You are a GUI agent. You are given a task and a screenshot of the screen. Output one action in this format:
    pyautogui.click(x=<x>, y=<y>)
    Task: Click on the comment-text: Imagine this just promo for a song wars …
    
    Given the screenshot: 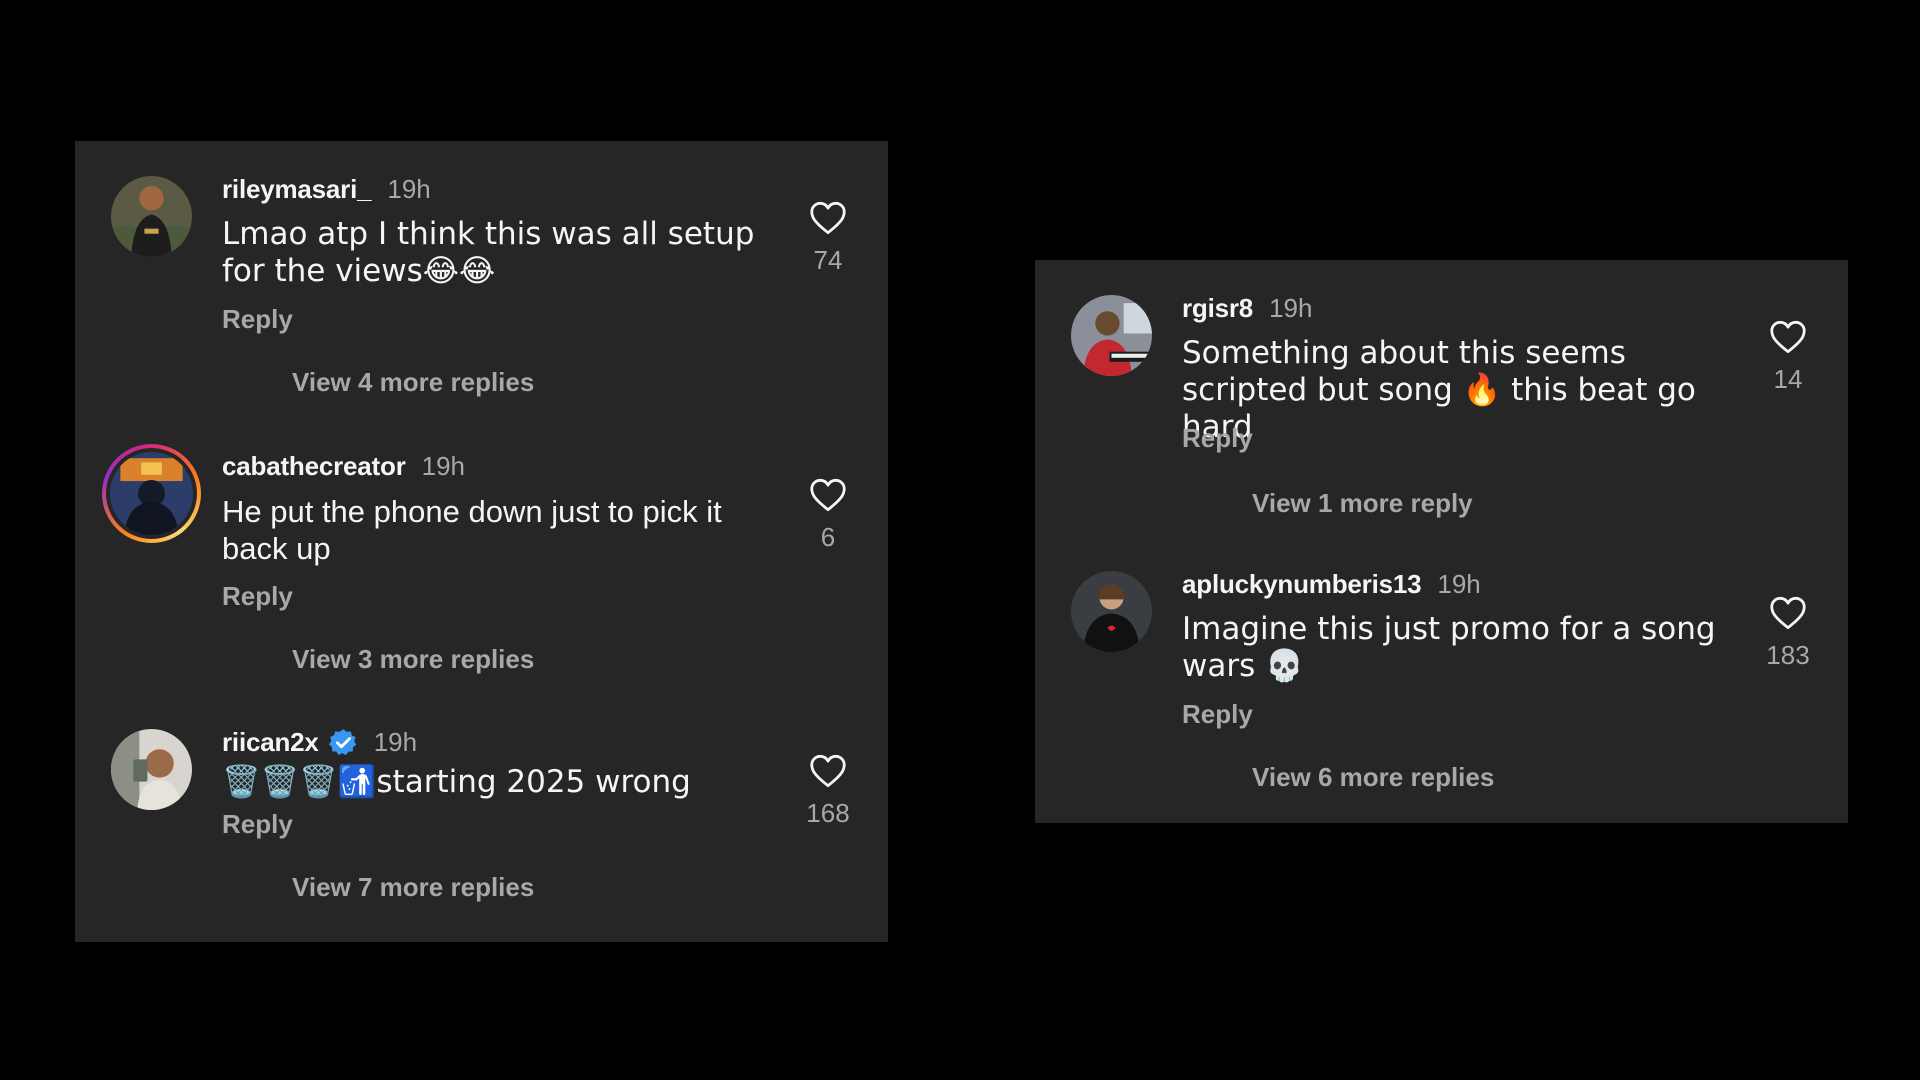 What is the action you would take?
    pyautogui.click(x=1449, y=647)
    